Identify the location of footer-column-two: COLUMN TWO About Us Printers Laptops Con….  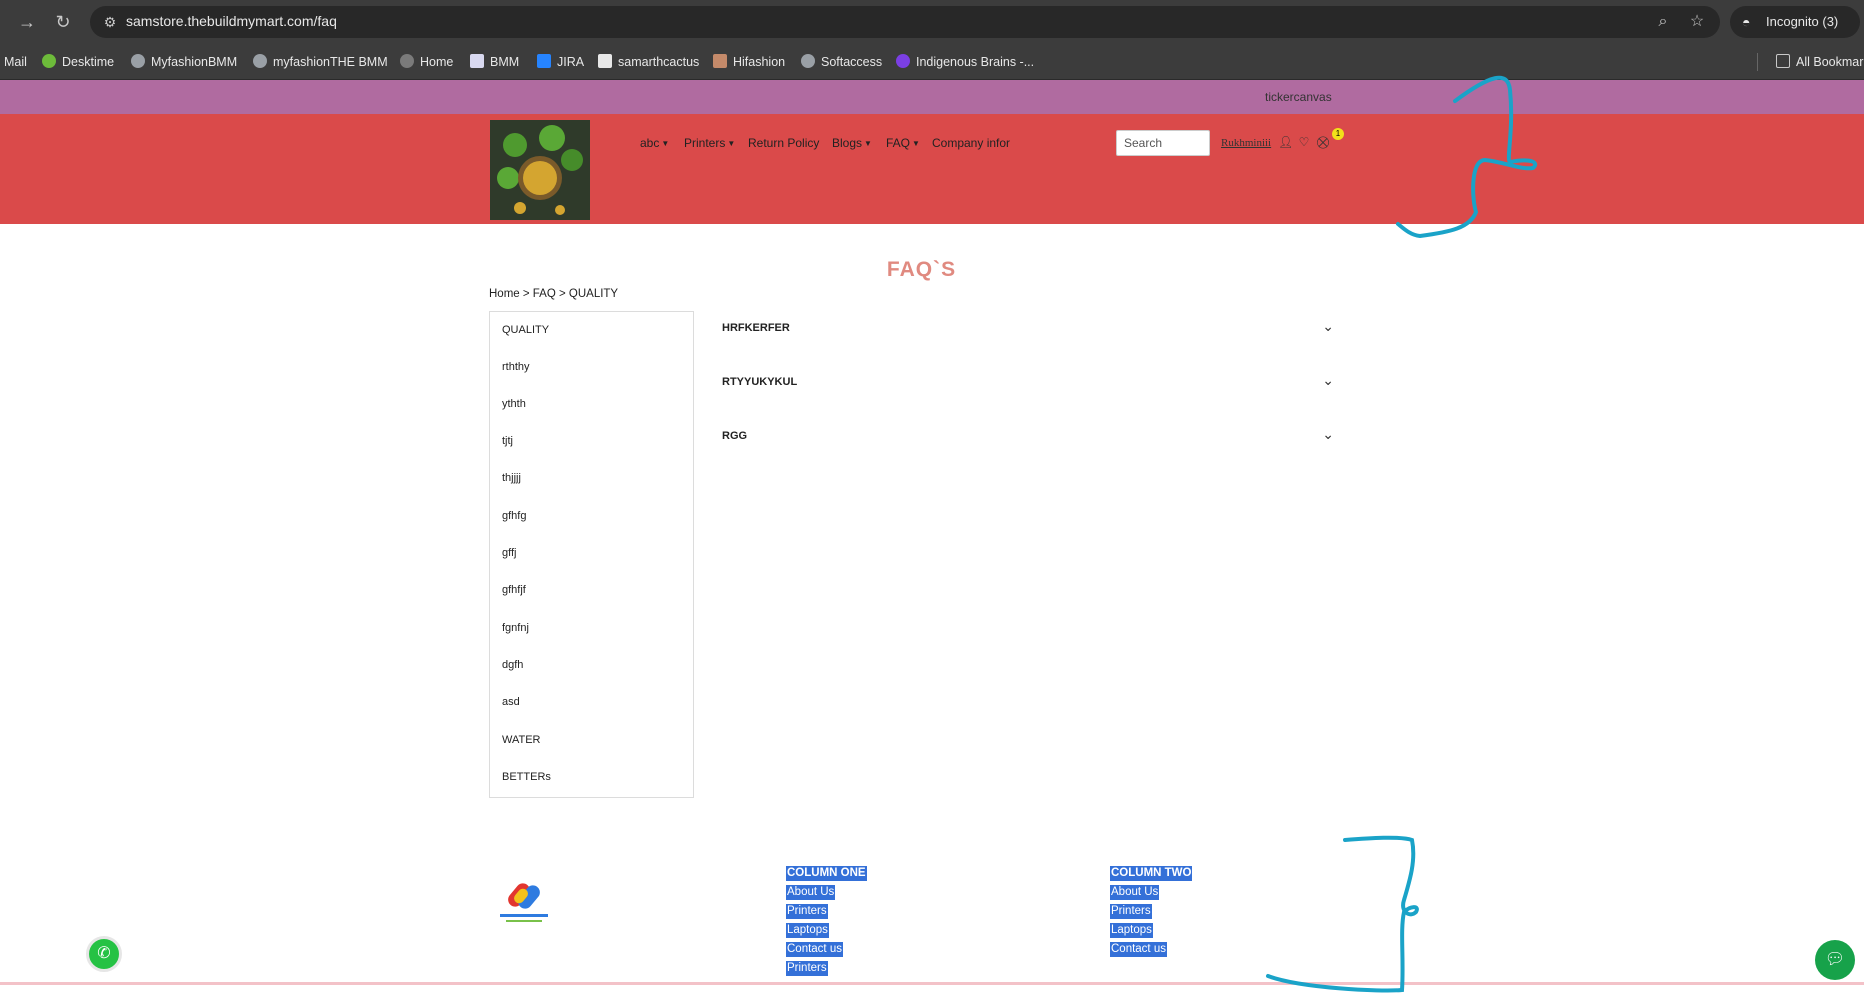
(1151, 913).